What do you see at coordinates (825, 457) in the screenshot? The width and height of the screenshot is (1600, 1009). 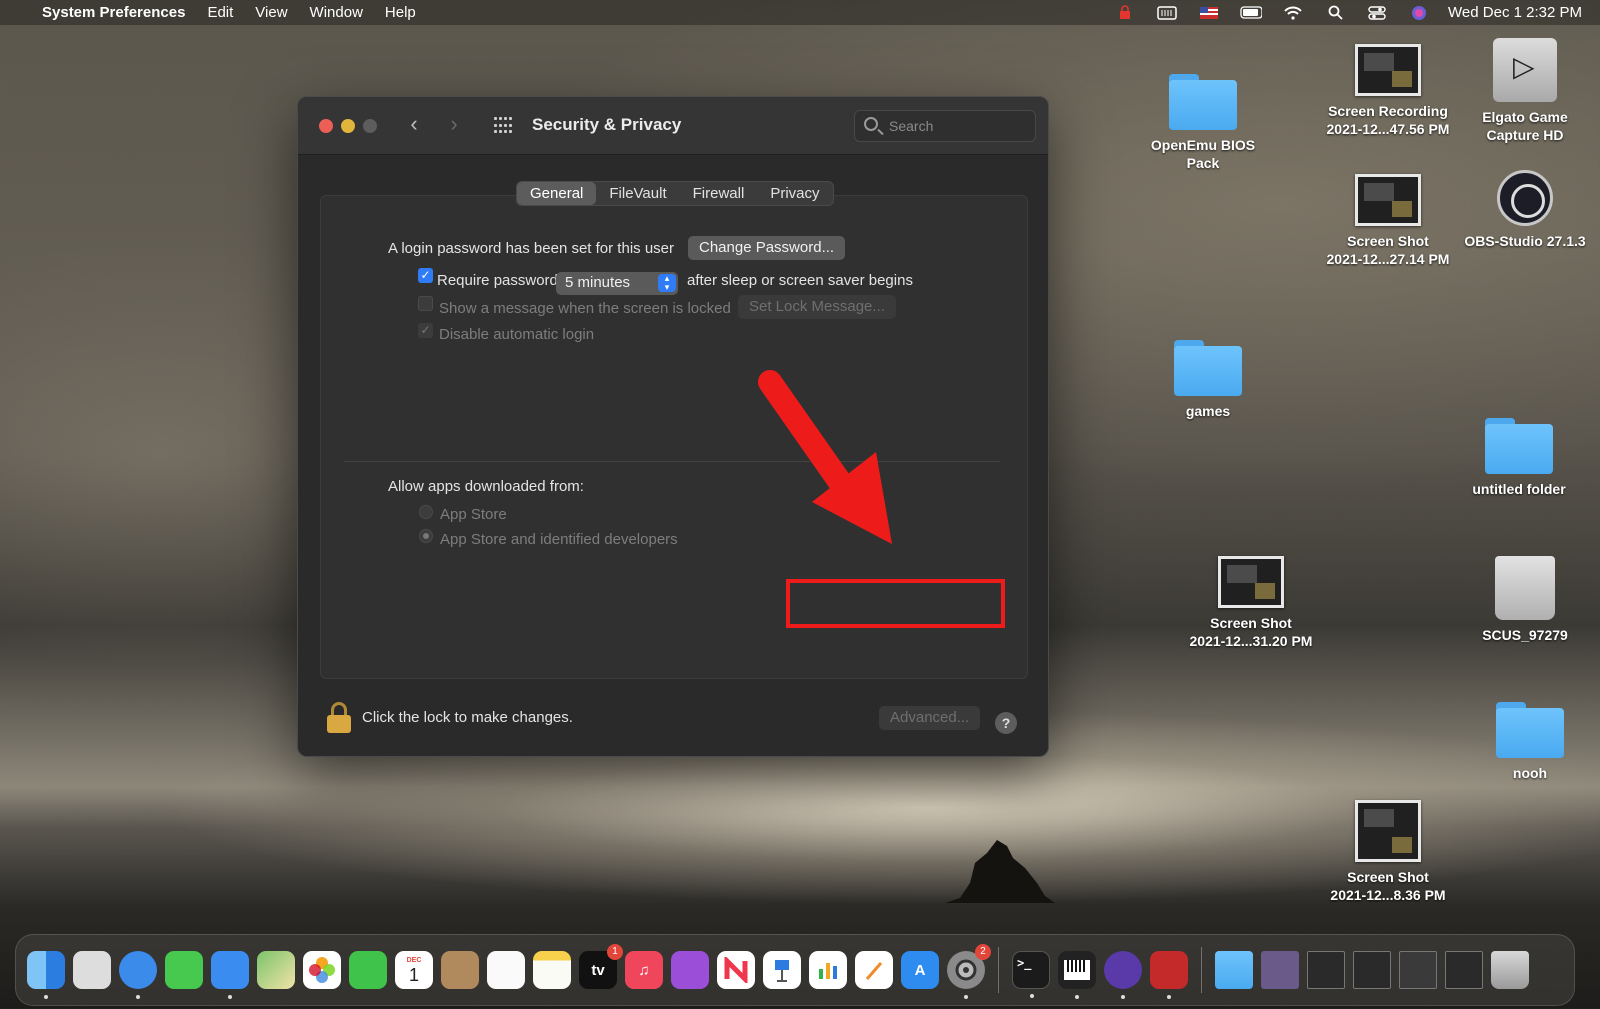 I see `annotation-arrow` at bounding box center [825, 457].